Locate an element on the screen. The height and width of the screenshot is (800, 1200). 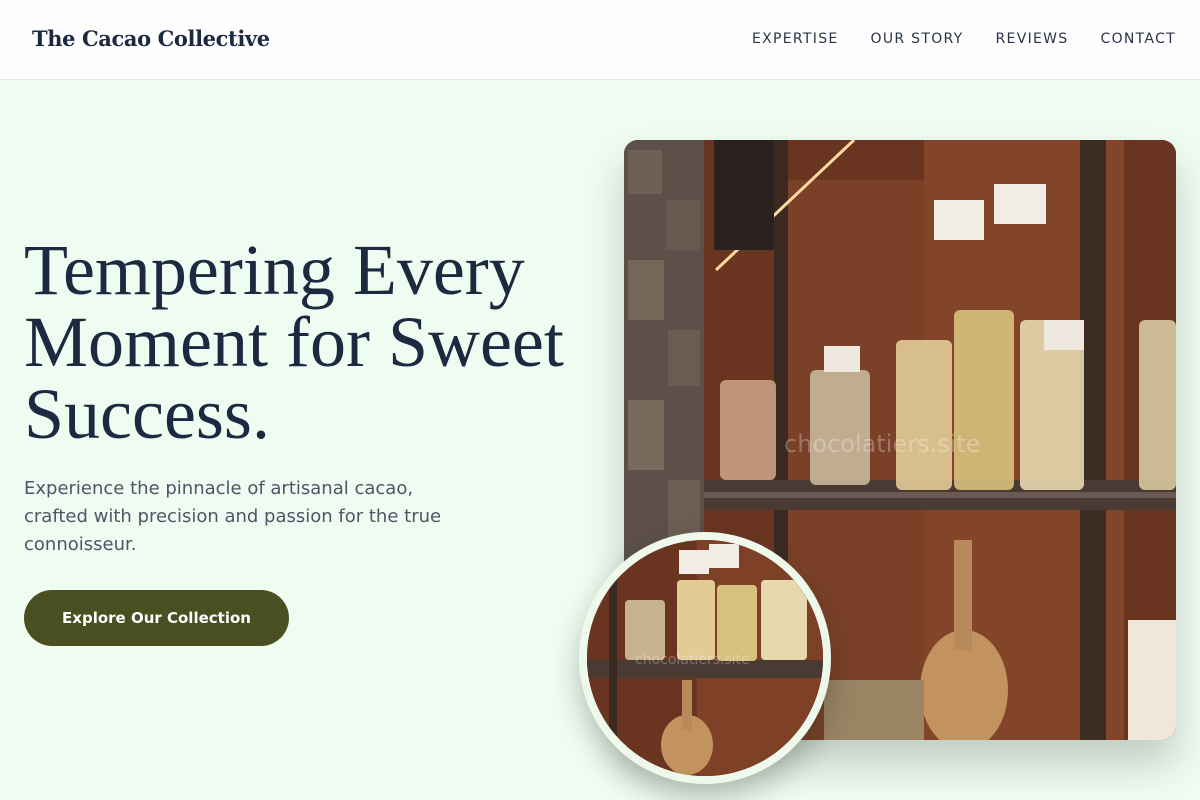
inset-shelf-image: chocolatiers.site is located at coordinates (705, 658).